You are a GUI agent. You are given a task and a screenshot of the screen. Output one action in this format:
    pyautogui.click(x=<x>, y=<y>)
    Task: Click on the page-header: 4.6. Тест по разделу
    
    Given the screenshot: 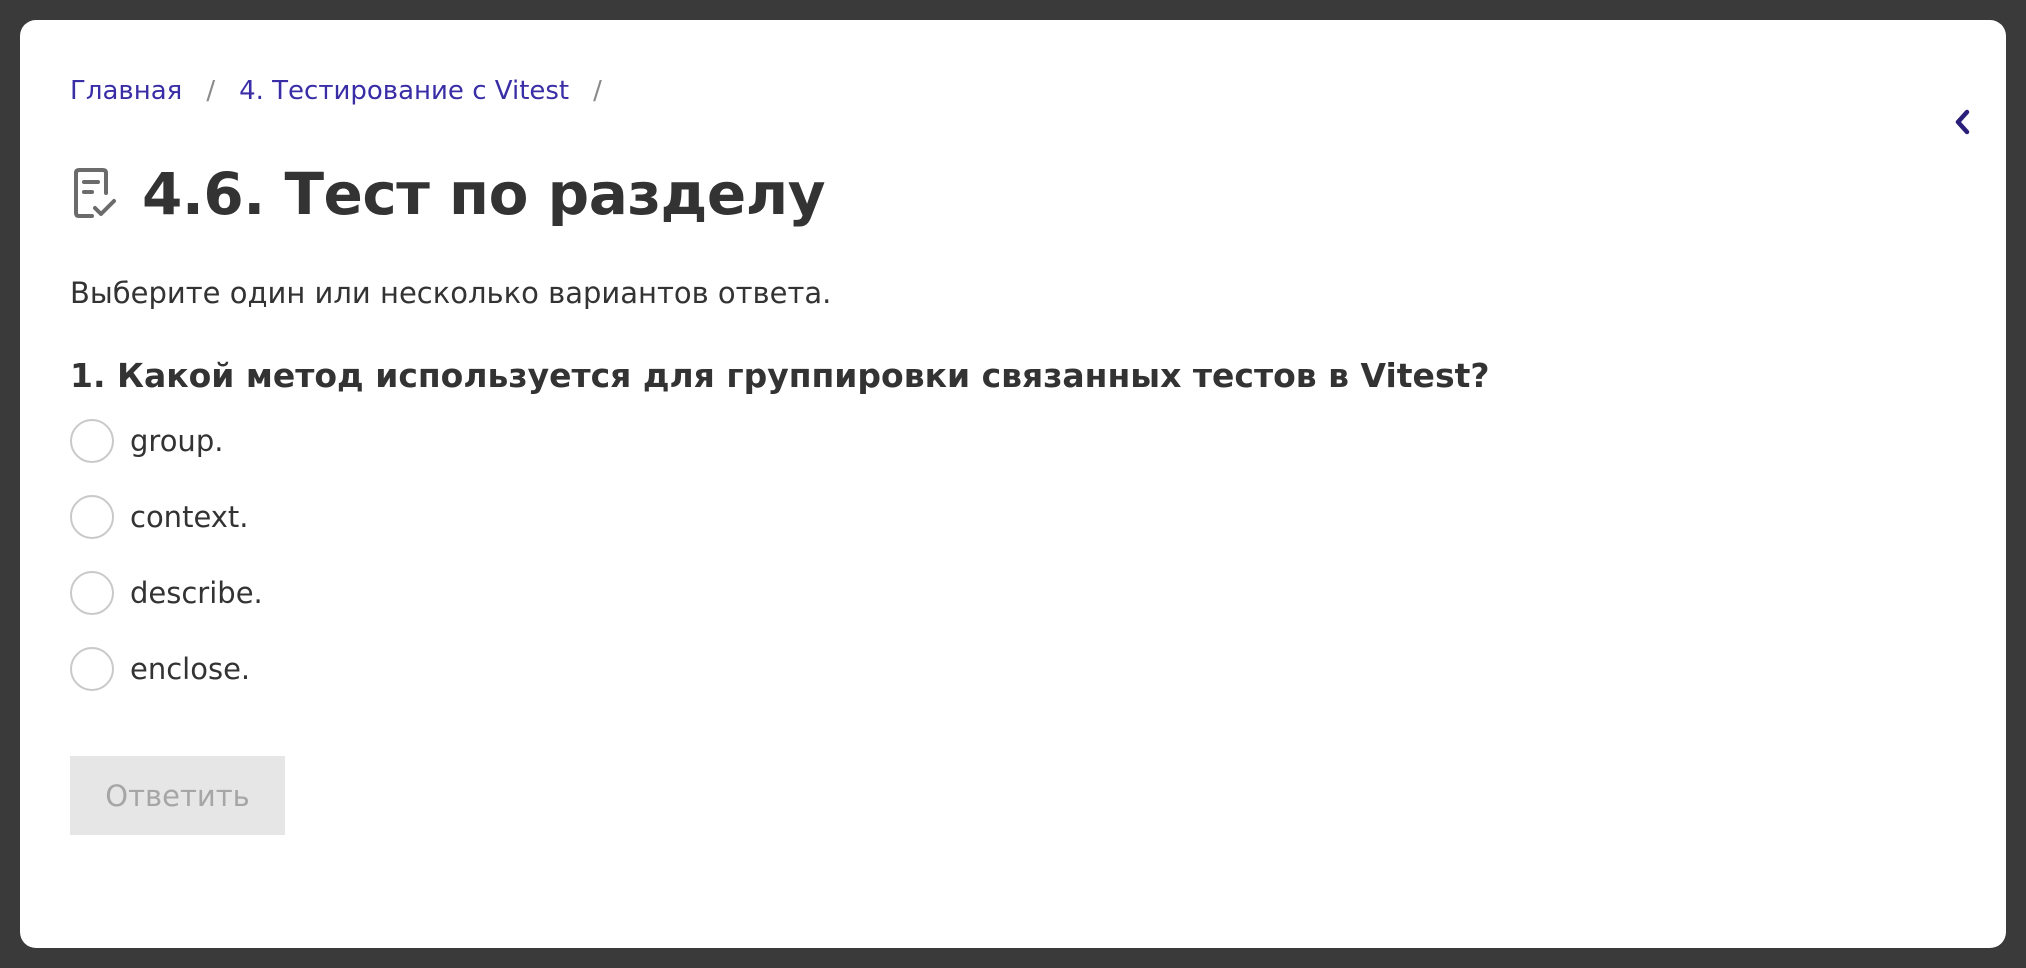 What is the action you would take?
    pyautogui.click(x=448, y=194)
    